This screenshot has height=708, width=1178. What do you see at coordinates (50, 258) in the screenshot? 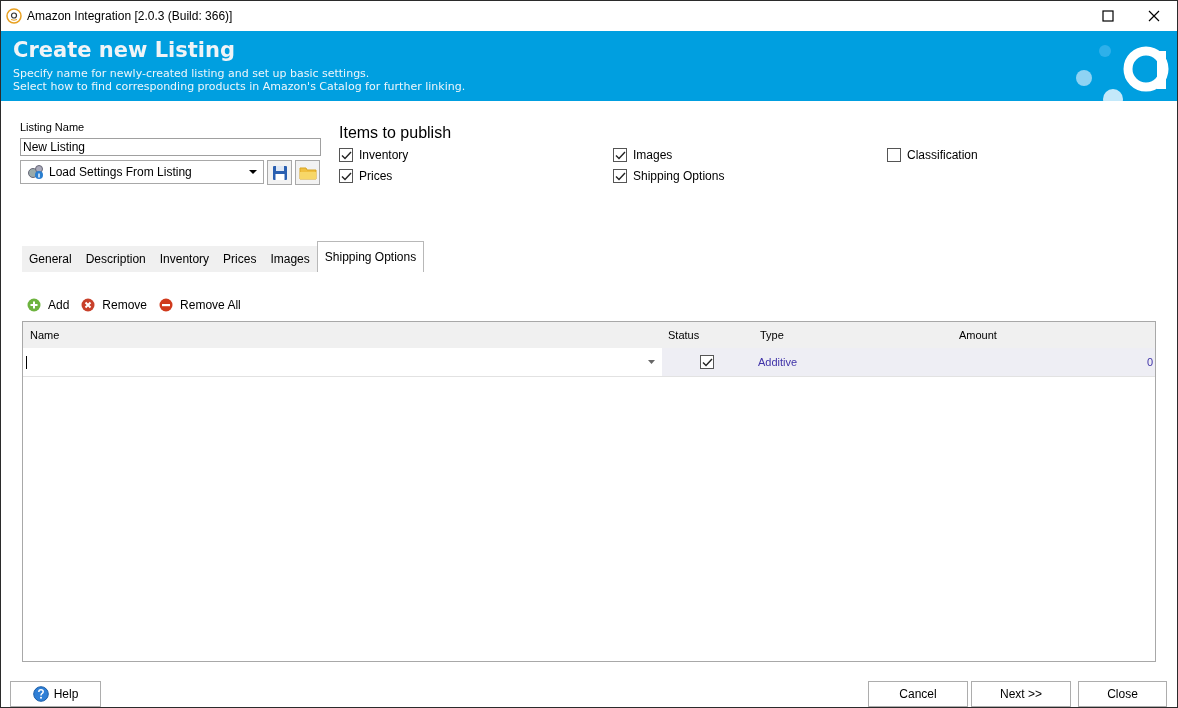
I see `tab: General` at bounding box center [50, 258].